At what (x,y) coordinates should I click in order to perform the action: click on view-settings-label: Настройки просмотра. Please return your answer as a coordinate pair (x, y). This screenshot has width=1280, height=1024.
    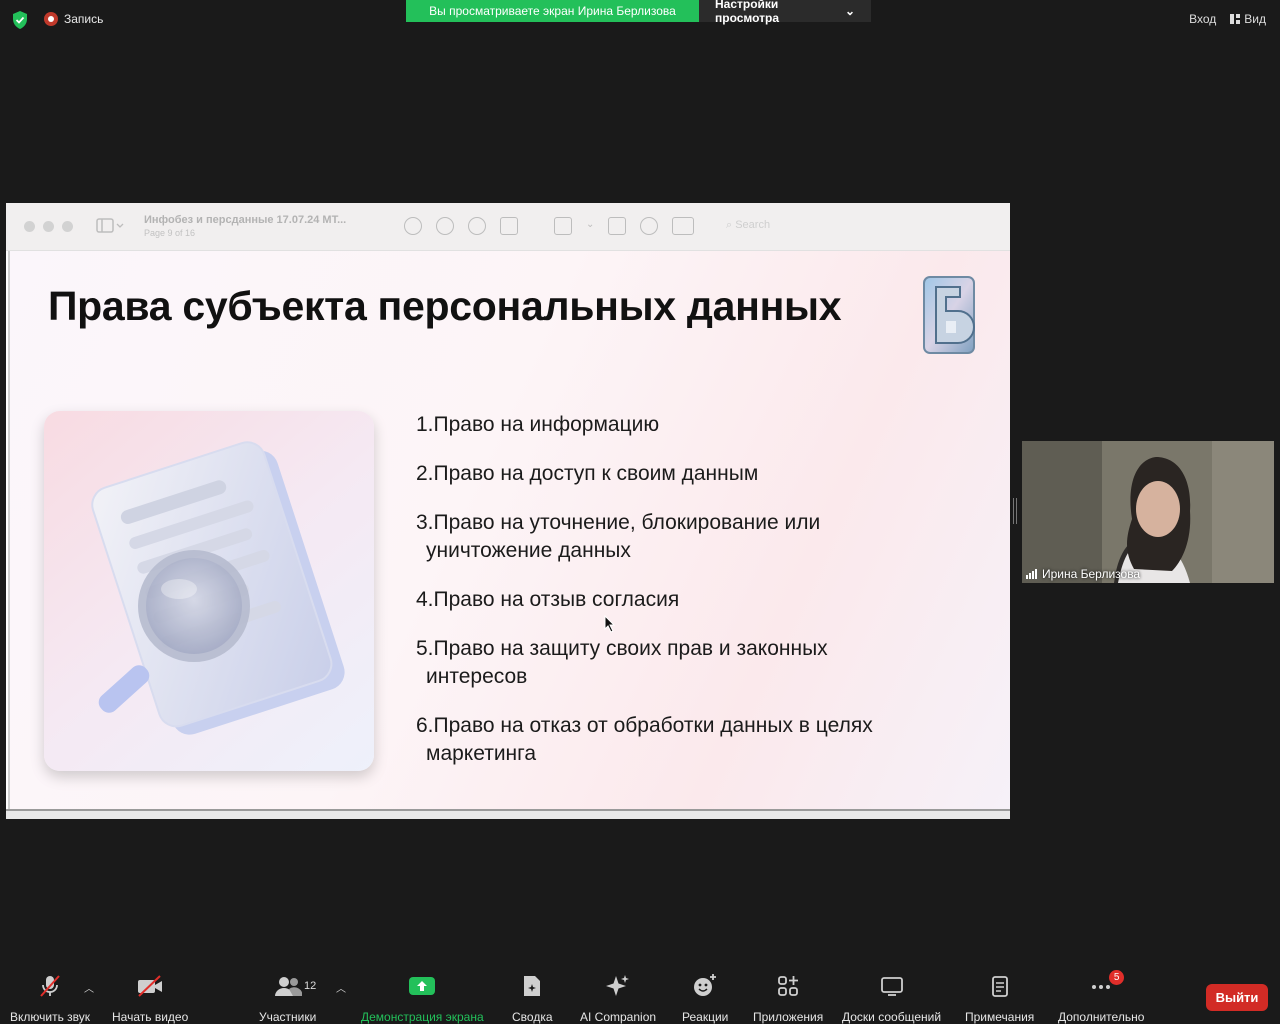
    Looking at the image, I should click on (747, 12).